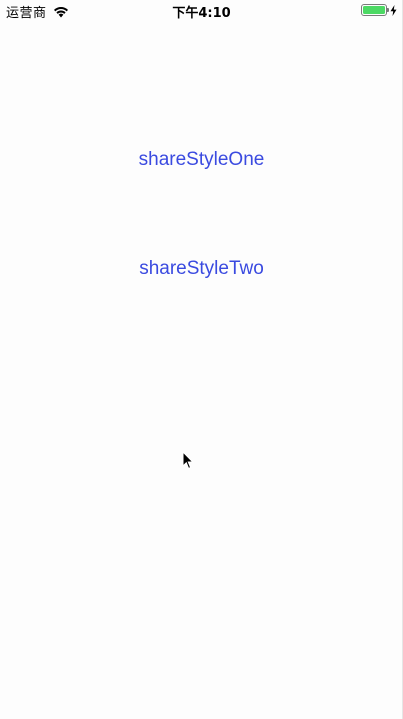 This screenshot has height=719, width=403. What do you see at coordinates (393, 10) in the screenshot?
I see `charging-bolt-icon` at bounding box center [393, 10].